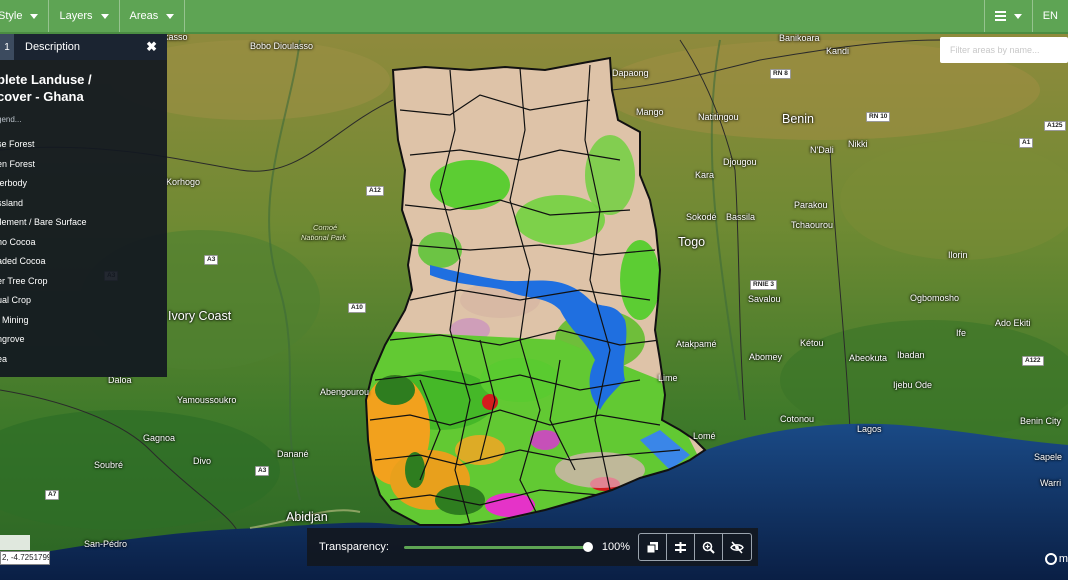  Describe the element at coordinates (293, 454) in the screenshot. I see `place-label: Danané` at that location.